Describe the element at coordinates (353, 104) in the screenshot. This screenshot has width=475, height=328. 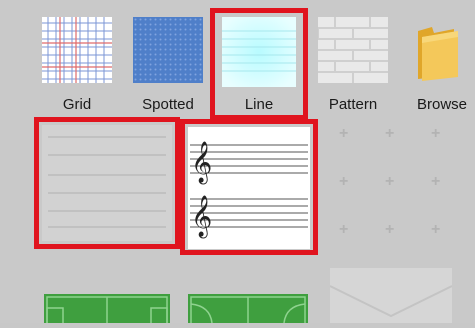
I see `pattern-label: Pattern` at that location.